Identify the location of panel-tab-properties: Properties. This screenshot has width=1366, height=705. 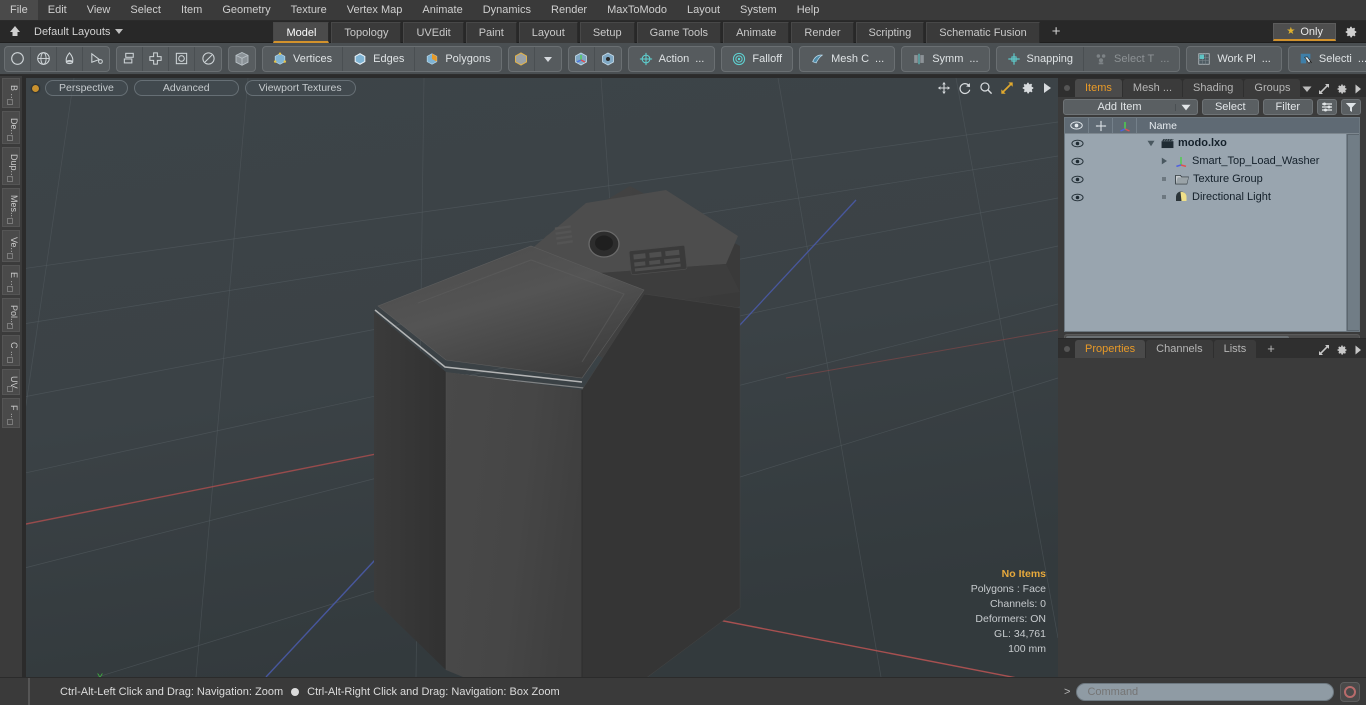
(1110, 349).